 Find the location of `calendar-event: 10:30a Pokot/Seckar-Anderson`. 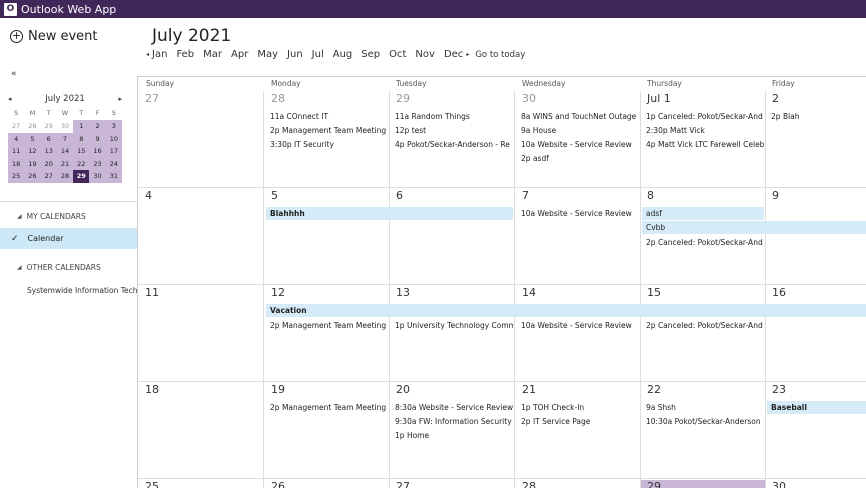

calendar-event: 10:30a Pokot/Seckar-Anderson is located at coordinates (705, 421).